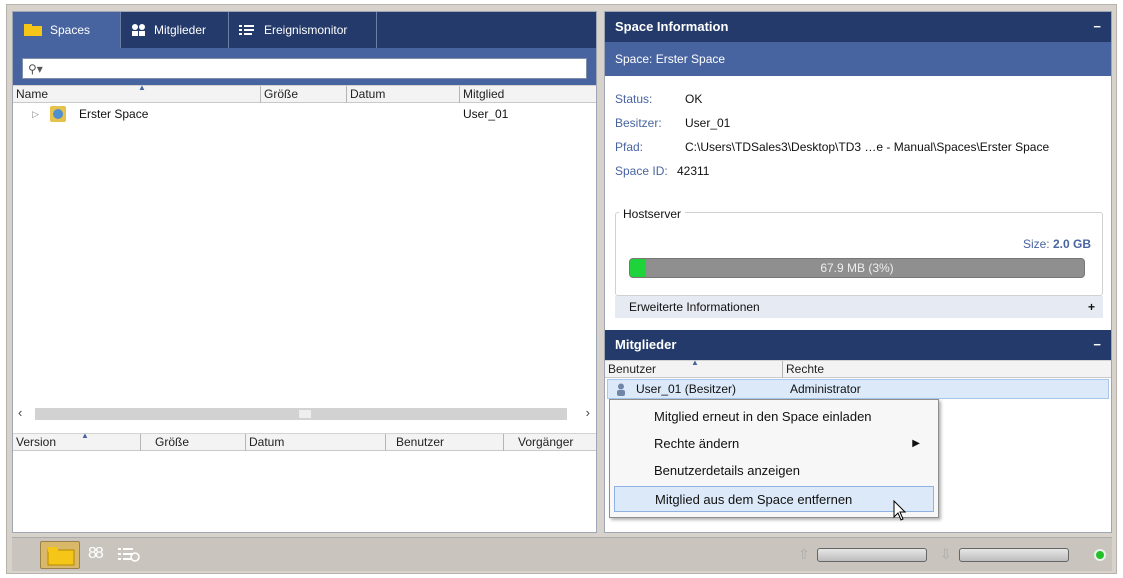 Image resolution: width=1123 pixels, height=578 pixels. I want to click on tab-ereignismonitor-label: Ereignismonitor, so click(306, 30).